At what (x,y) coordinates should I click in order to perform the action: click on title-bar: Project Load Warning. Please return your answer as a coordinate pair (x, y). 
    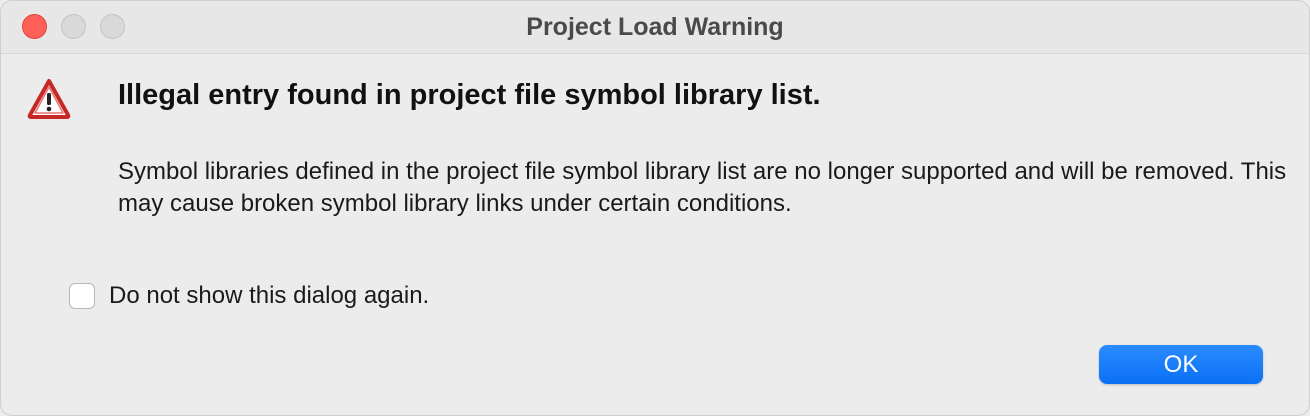
    Looking at the image, I should click on (655, 27).